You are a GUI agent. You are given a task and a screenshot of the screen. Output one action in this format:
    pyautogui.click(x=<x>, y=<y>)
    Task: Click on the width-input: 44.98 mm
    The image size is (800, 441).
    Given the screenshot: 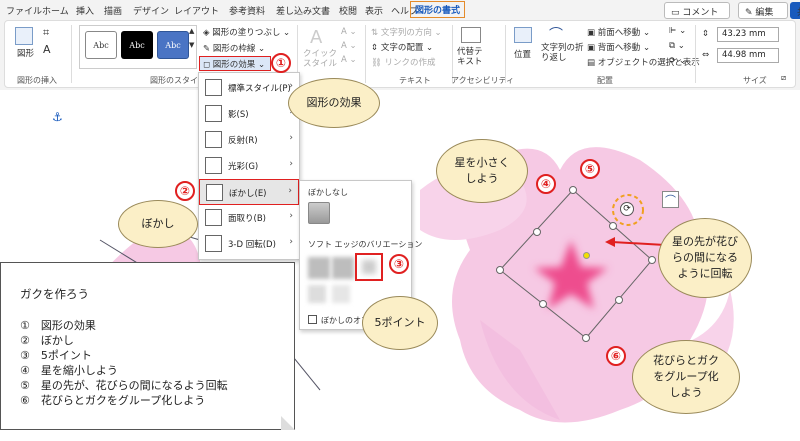 What is the action you would take?
    pyautogui.click(x=748, y=55)
    